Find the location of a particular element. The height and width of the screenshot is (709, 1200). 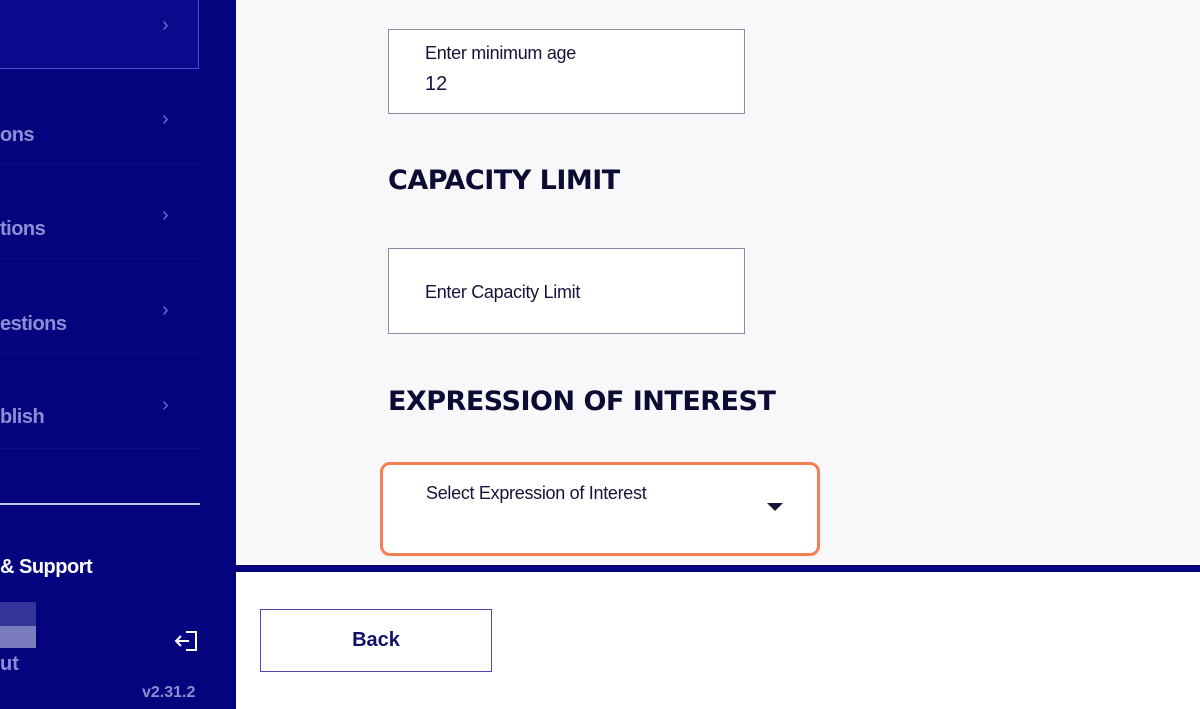

minimum-age-field: Enter minimum age 12 is located at coordinates (566, 71).